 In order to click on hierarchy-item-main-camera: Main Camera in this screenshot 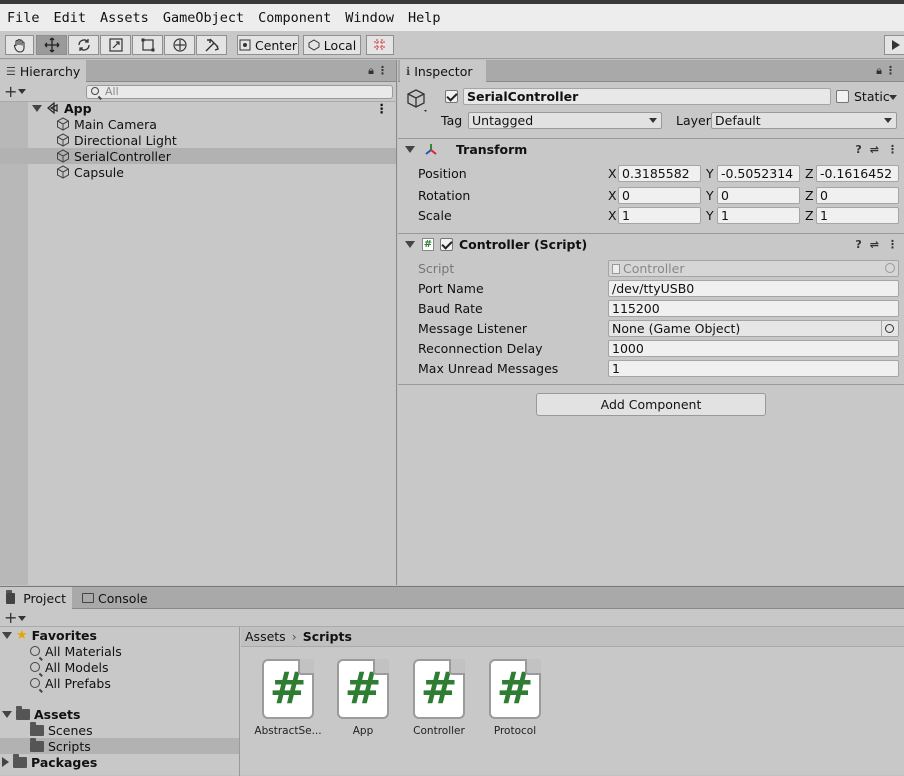, I will do `click(198, 124)`.